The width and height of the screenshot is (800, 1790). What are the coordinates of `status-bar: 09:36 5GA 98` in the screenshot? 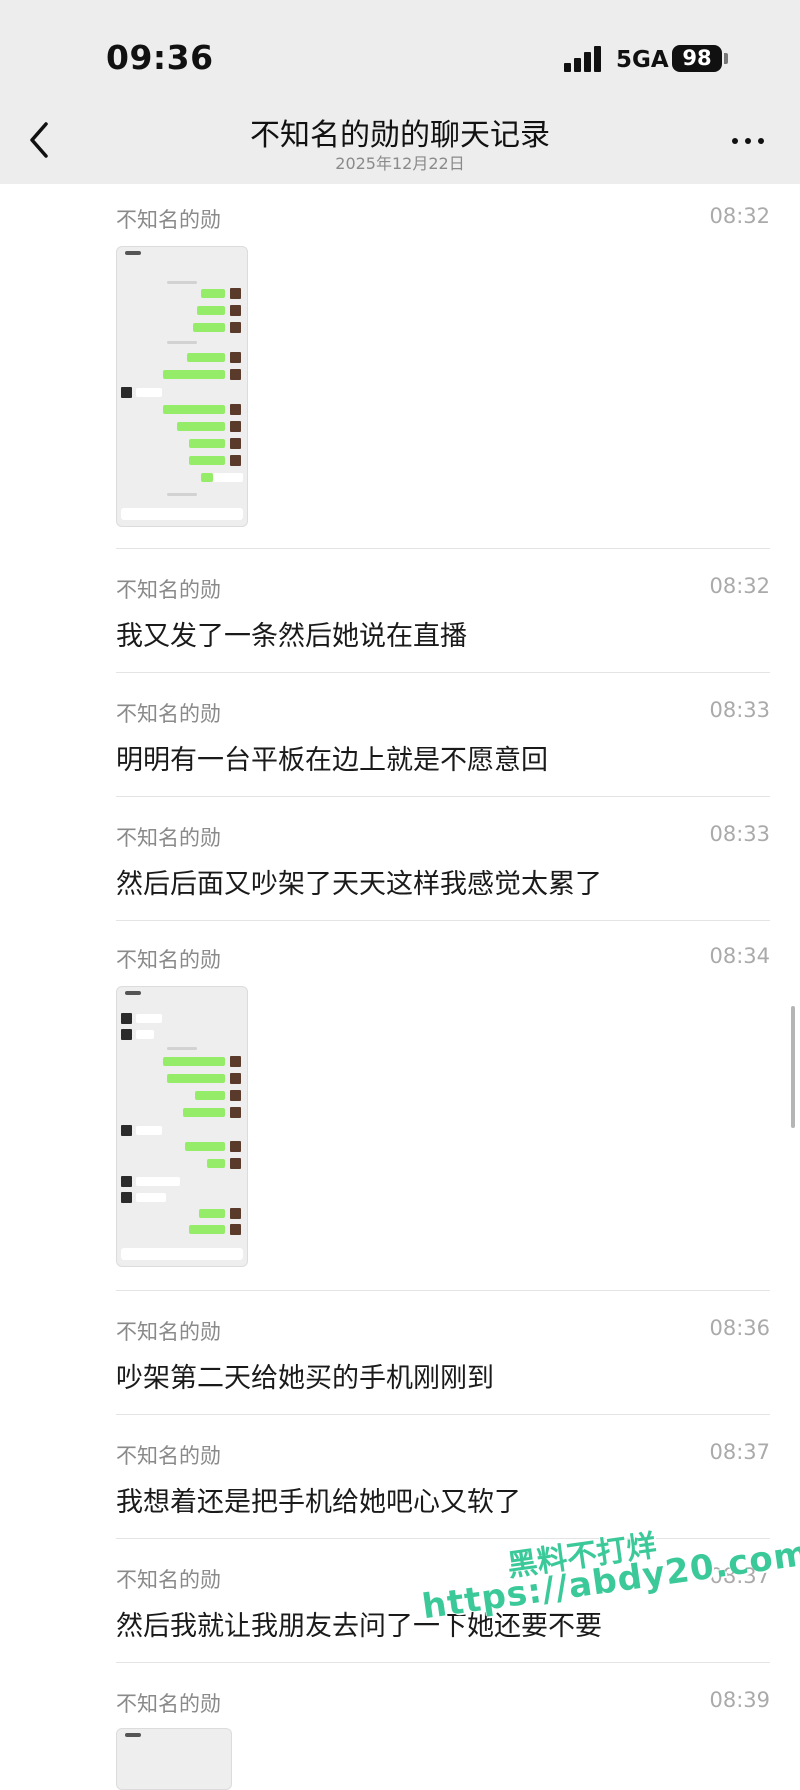 It's located at (400, 50).